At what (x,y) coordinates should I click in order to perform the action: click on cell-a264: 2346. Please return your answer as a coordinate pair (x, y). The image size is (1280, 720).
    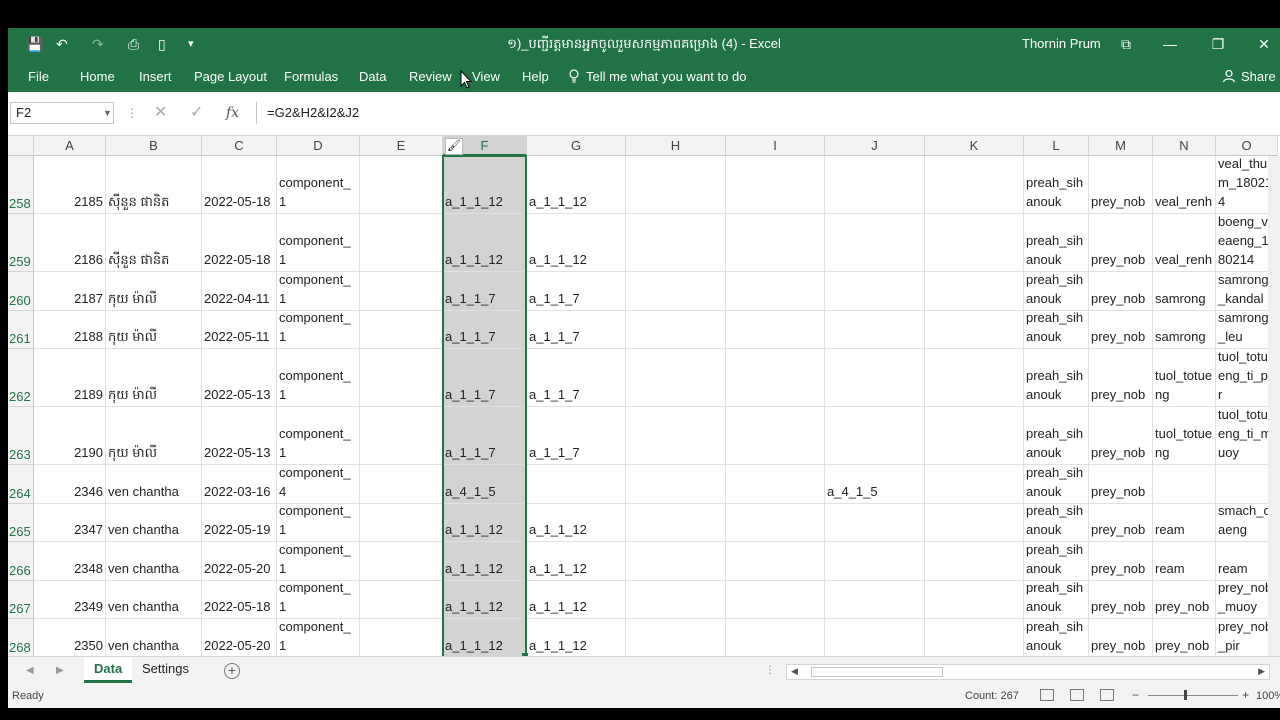
    Looking at the image, I should click on (70, 484).